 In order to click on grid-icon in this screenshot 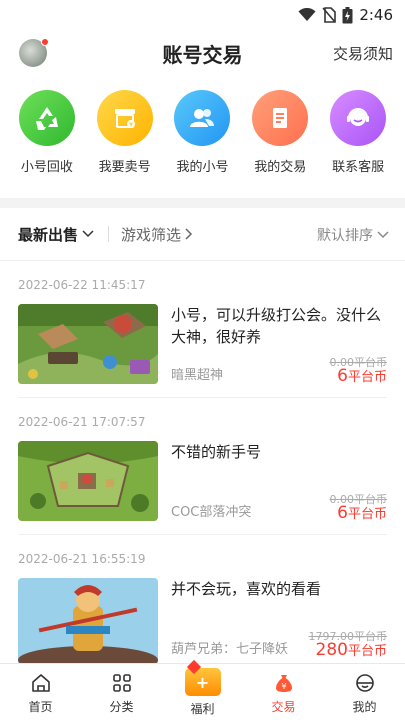, I will do `click(121, 683)`.